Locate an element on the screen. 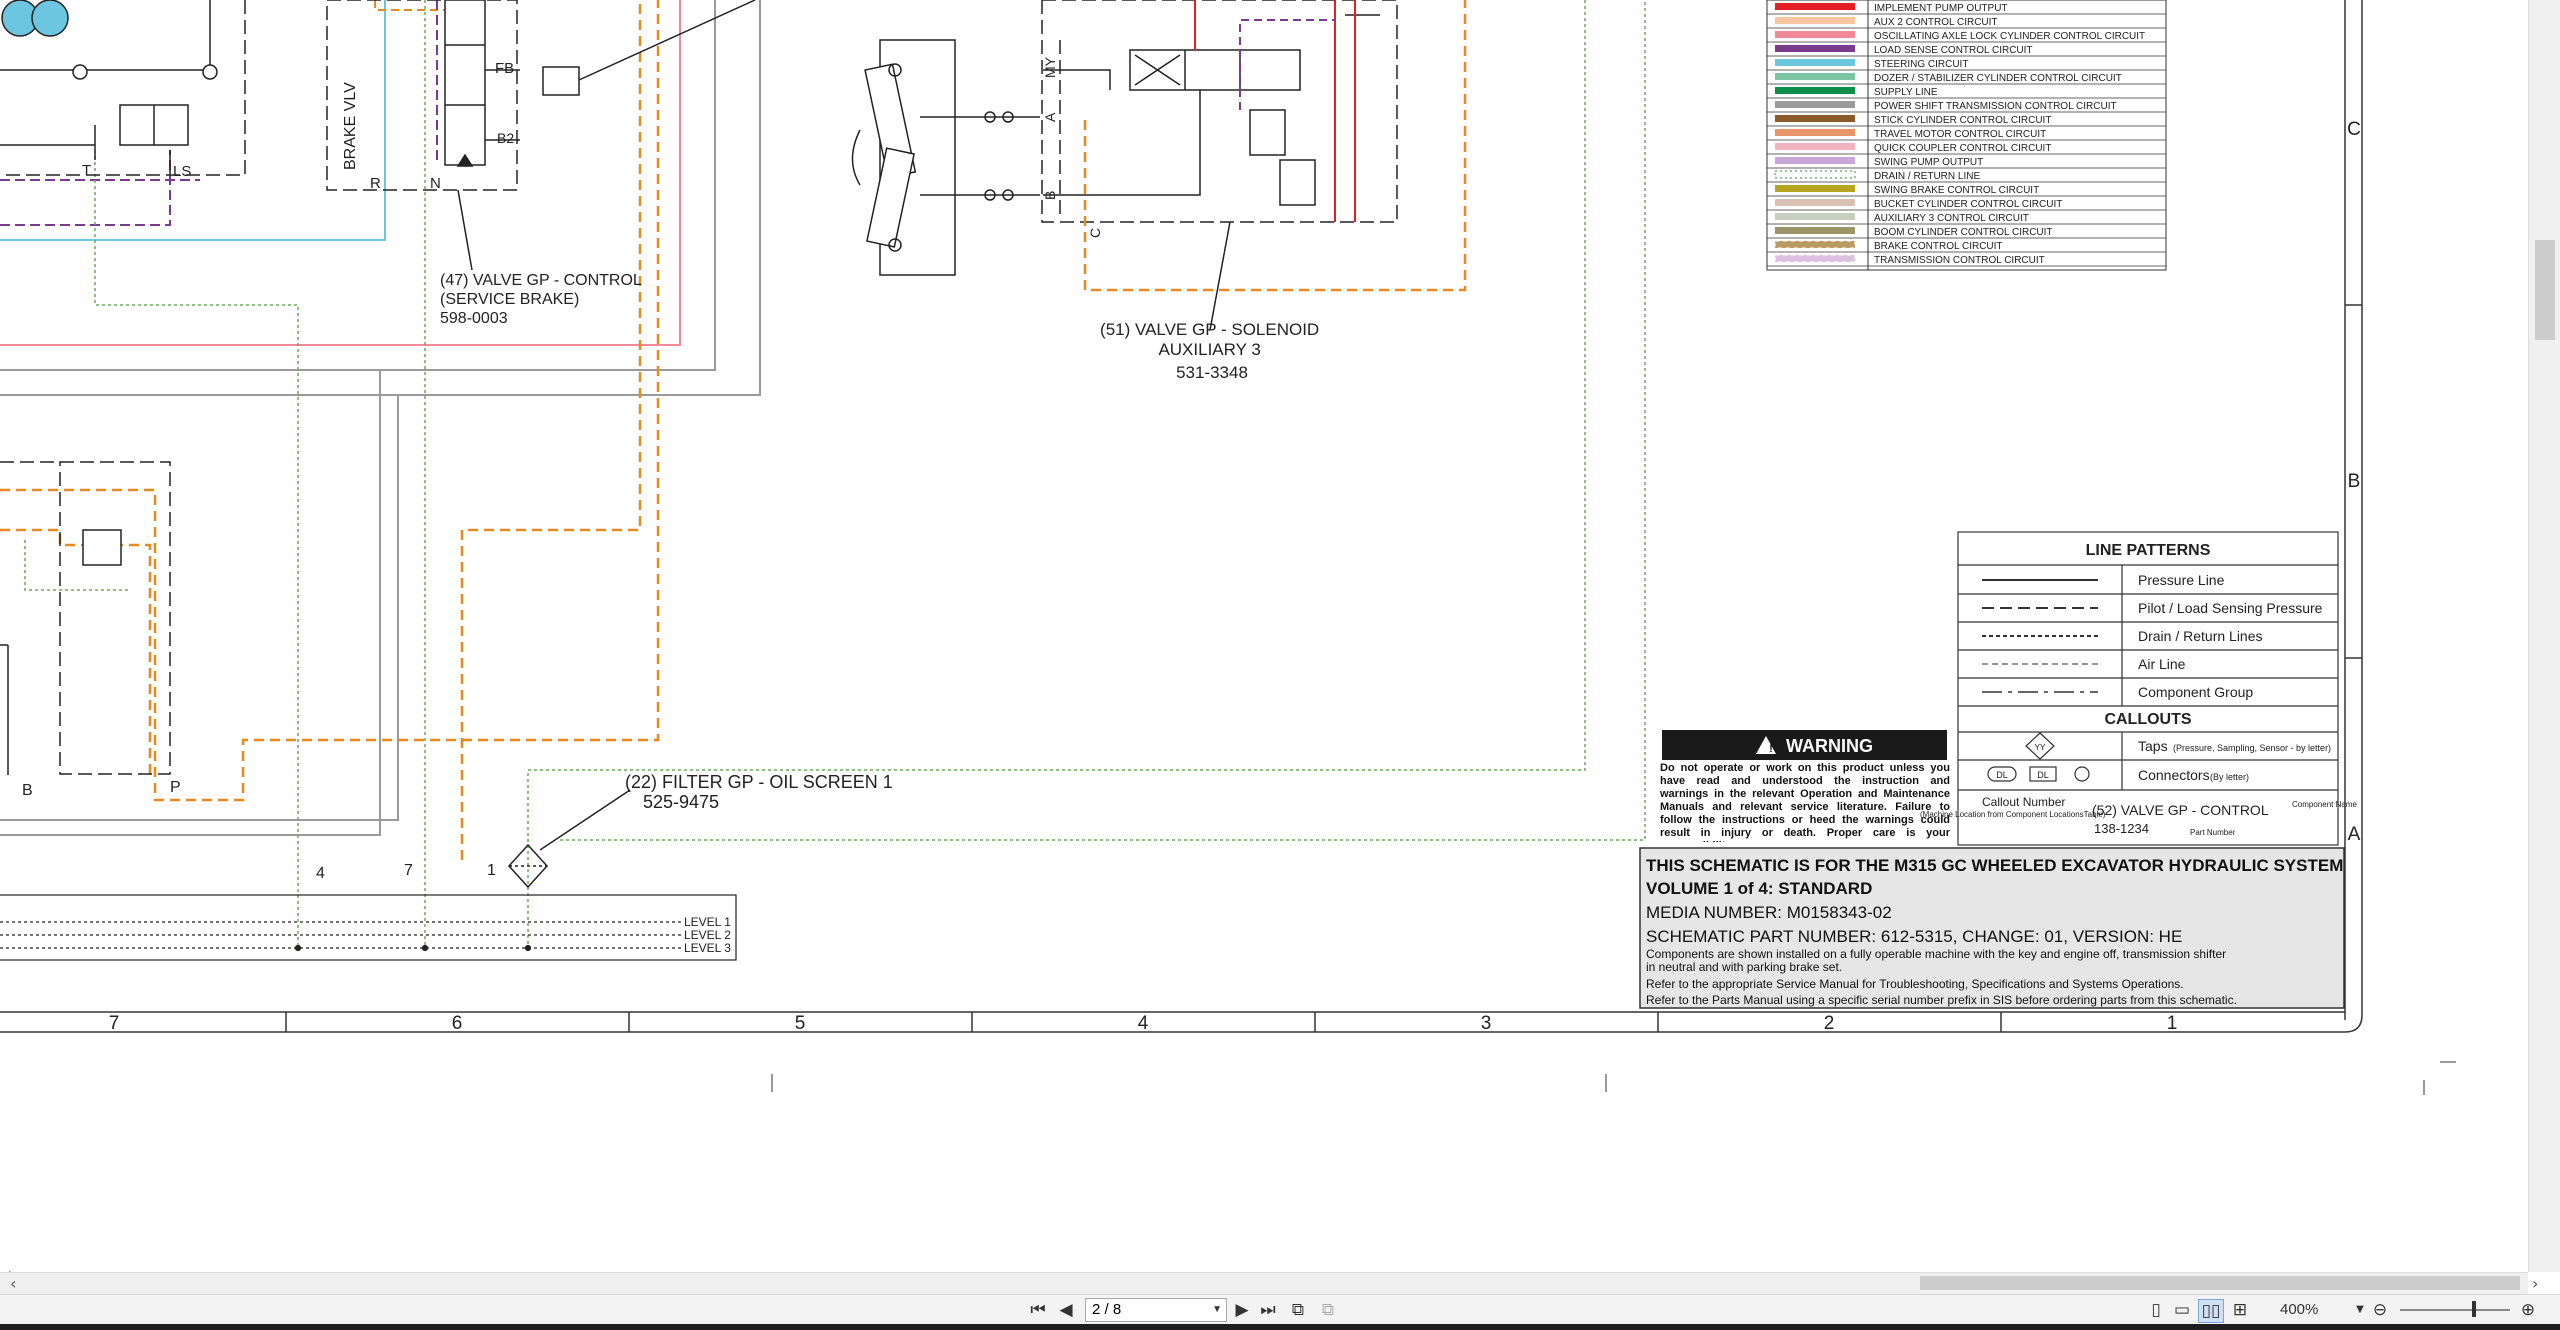 The width and height of the screenshot is (2560, 1330). pump-group is located at coordinates (123, 88).